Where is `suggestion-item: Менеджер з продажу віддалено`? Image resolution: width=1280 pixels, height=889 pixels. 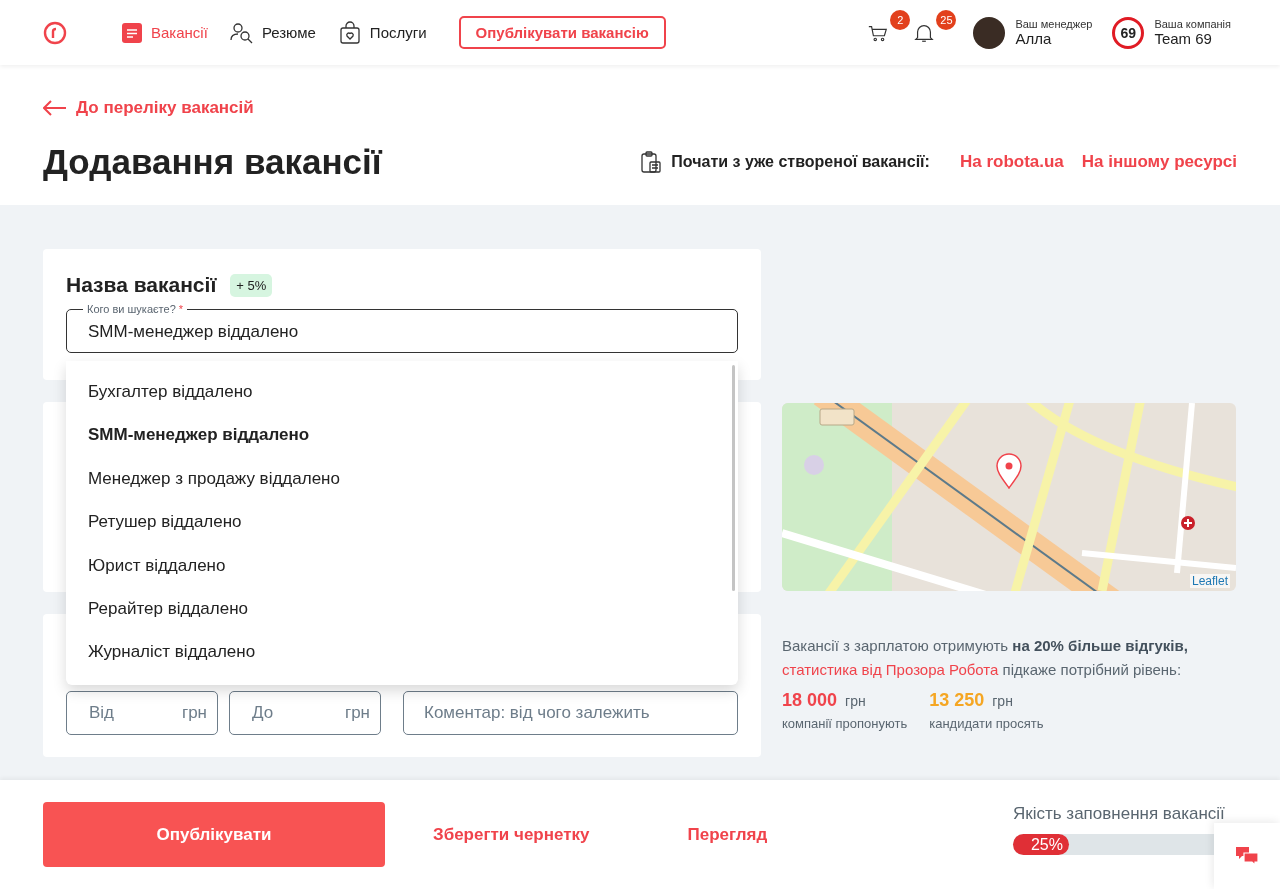
suggestion-item: Менеджер з продажу віддалено is located at coordinates (402, 478).